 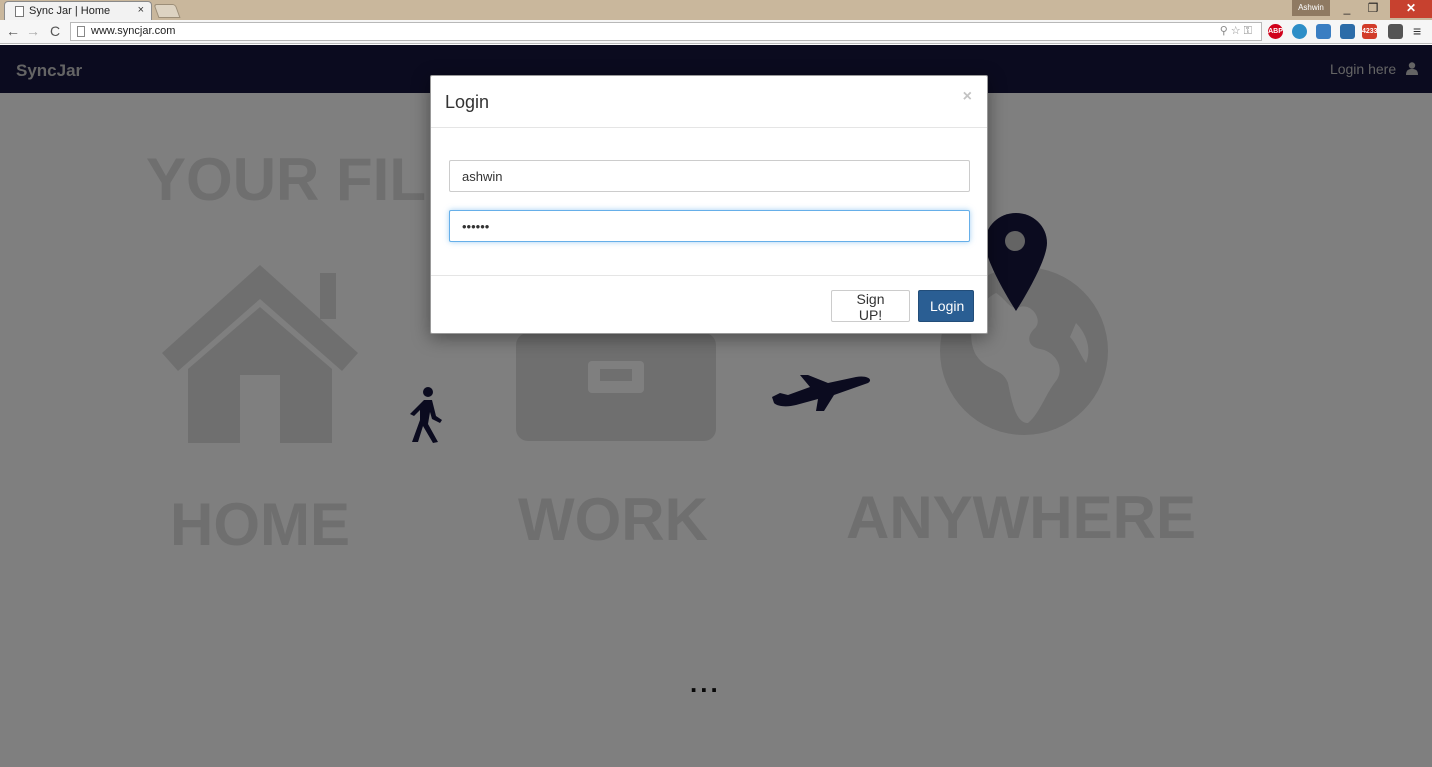 What do you see at coordinates (716, 10) in the screenshot?
I see `browser-tabbar: Sync Jar | Home × Ashwin _ ❐ ✕` at bounding box center [716, 10].